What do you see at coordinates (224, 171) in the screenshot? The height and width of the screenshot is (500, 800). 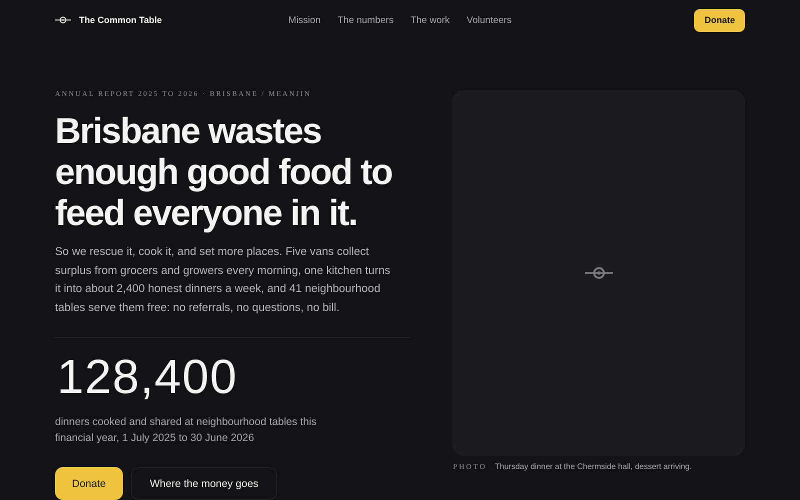 I see `headline: Brisbane wastes enough good food to feed everyone in it.` at bounding box center [224, 171].